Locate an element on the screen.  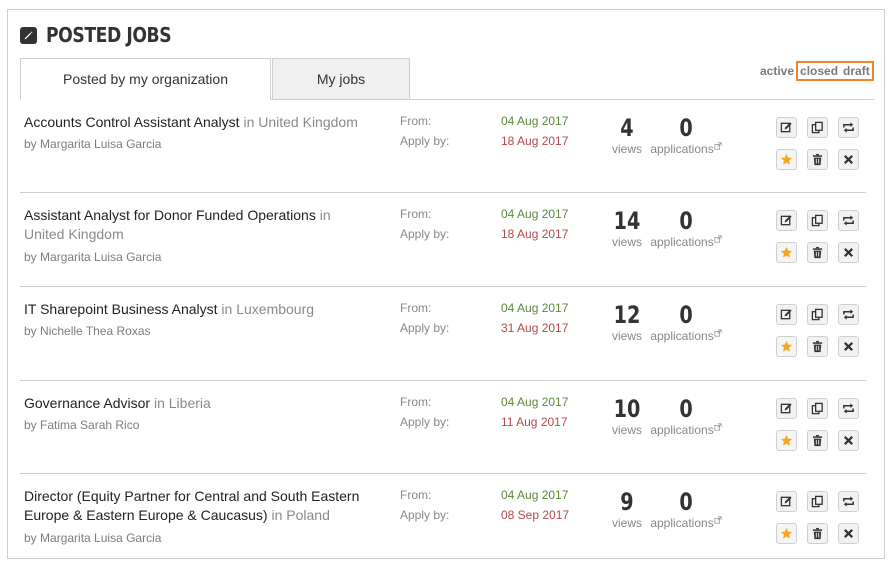
apply-by-date: 08 Sep 2017 is located at coordinates (535, 515).